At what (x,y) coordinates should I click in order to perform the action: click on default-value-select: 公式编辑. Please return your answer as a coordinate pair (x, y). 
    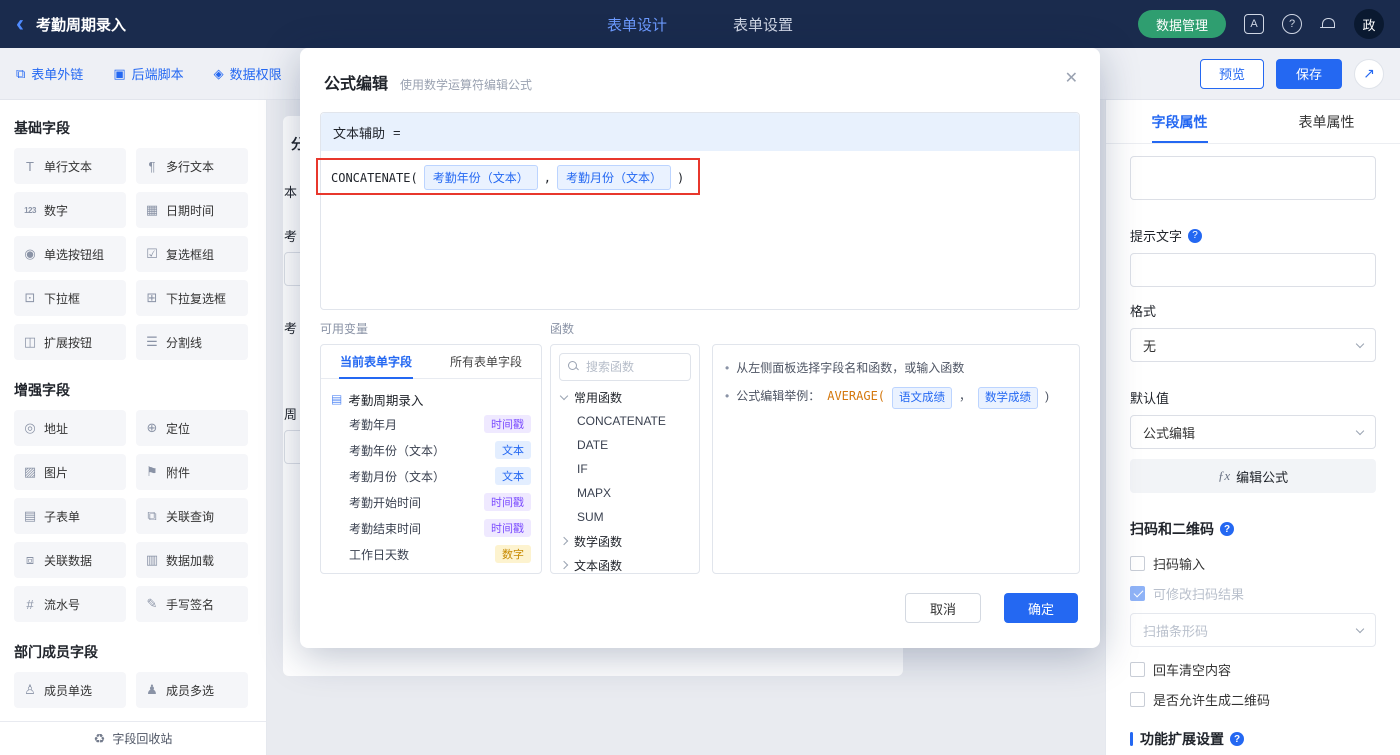
    Looking at the image, I should click on (1253, 432).